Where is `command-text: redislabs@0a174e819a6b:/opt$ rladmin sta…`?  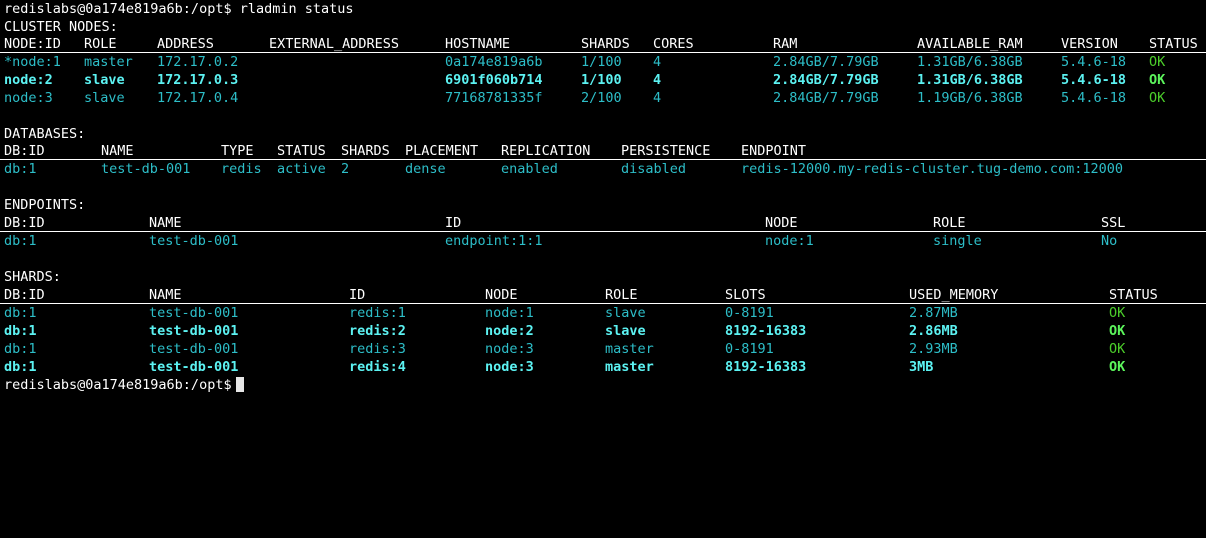 command-text: redislabs@0a174e819a6b:/opt$ rladmin sta… is located at coordinates (179, 9).